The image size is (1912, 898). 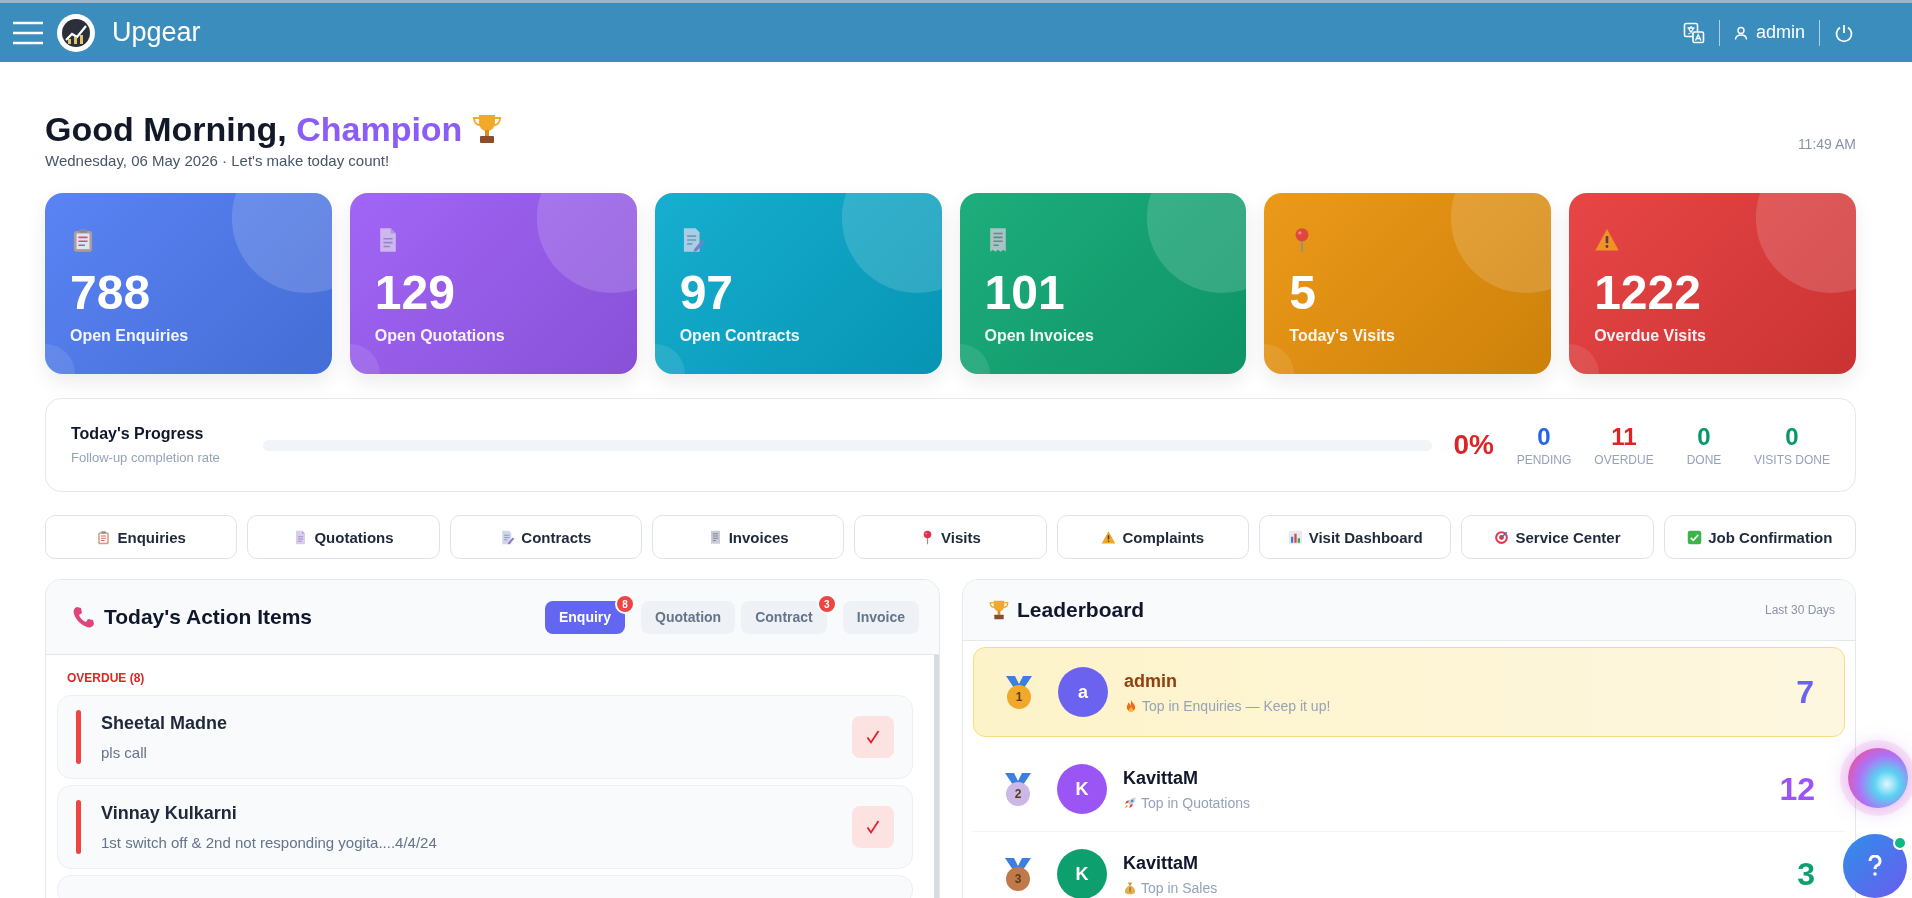 I want to click on translate-icon, so click(x=1693, y=32).